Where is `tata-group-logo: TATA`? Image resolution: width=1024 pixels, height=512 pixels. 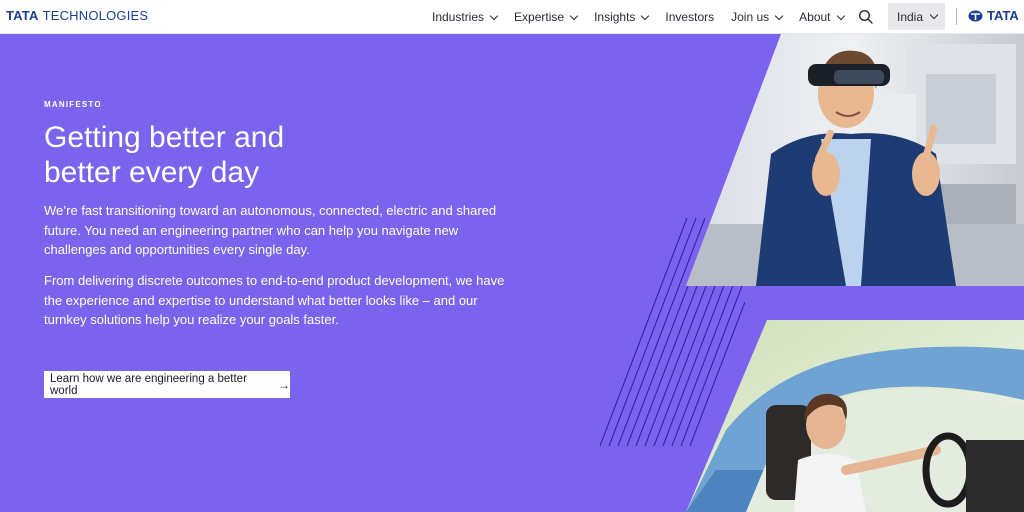
tata-group-logo: TATA is located at coordinates (993, 15).